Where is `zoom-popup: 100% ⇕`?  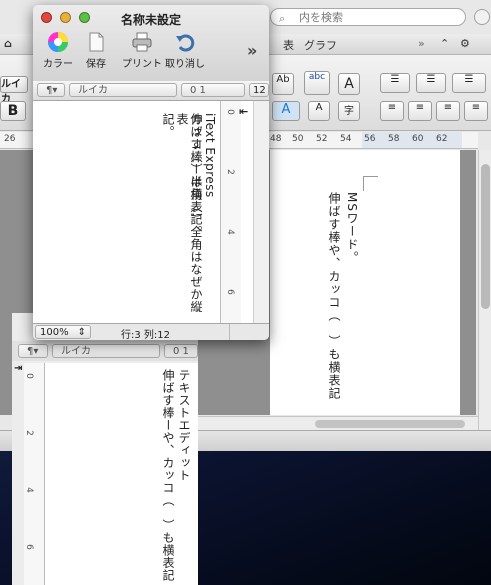
zoom-popup: 100% ⇕ is located at coordinates (63, 332).